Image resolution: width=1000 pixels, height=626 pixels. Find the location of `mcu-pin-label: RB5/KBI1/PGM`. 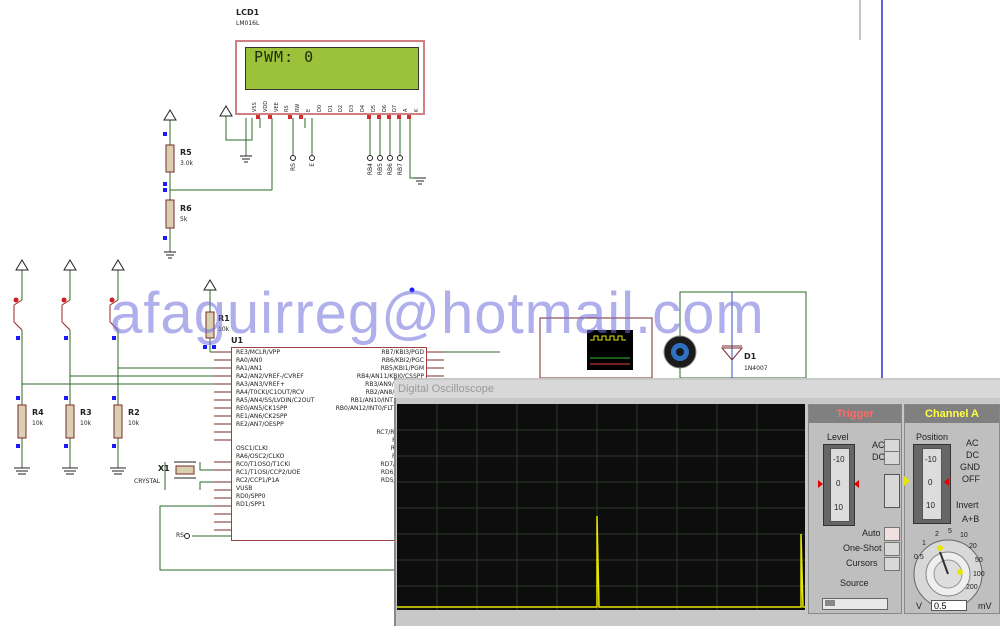

mcu-pin-label: RB5/KBI1/PGM is located at coordinates (402, 368).